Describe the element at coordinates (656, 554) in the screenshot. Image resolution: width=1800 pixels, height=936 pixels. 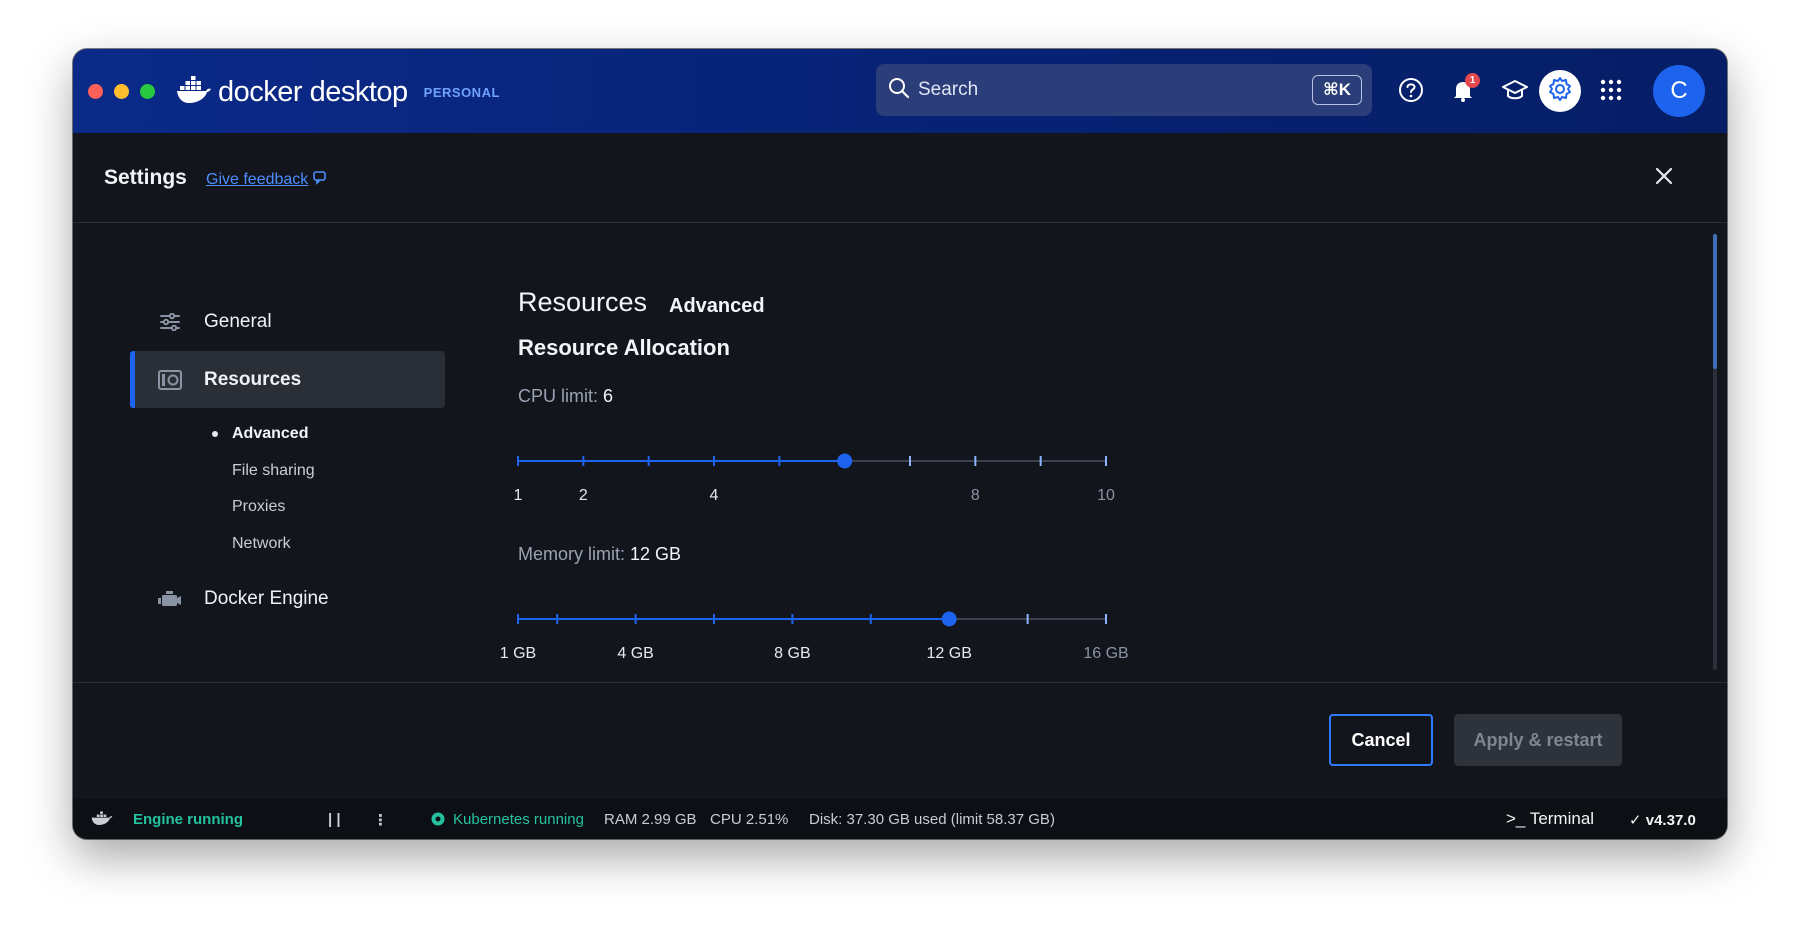
I see `memory-limit-value: 12 GB` at that location.